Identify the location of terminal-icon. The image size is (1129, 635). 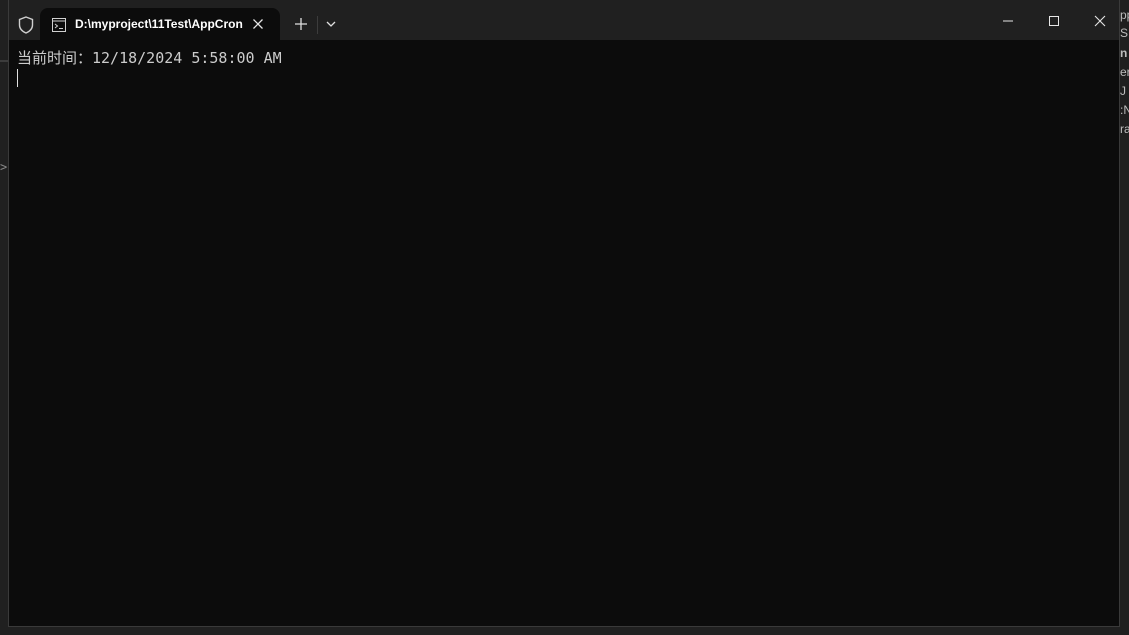
(59, 24).